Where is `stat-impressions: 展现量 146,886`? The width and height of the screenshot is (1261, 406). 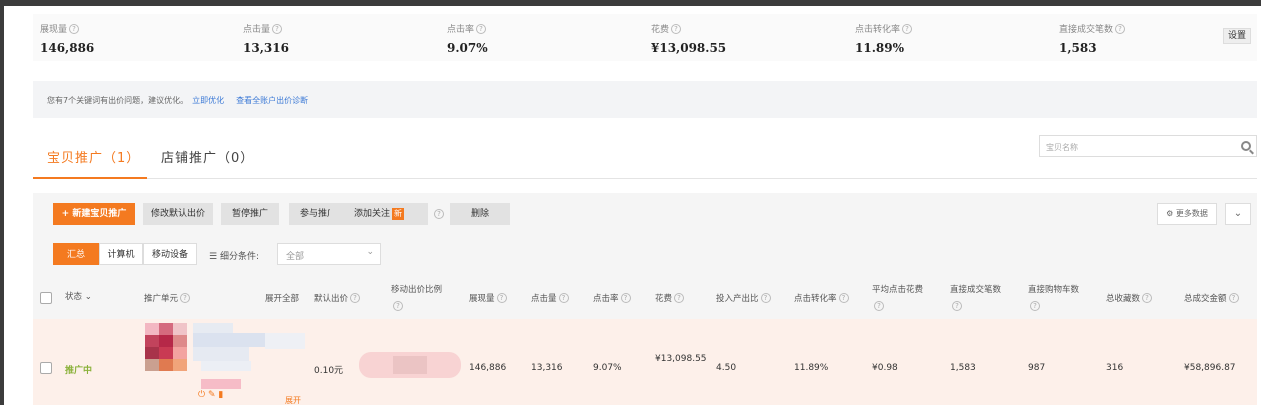
stat-impressions: 展现量 146,886 is located at coordinates (67, 38).